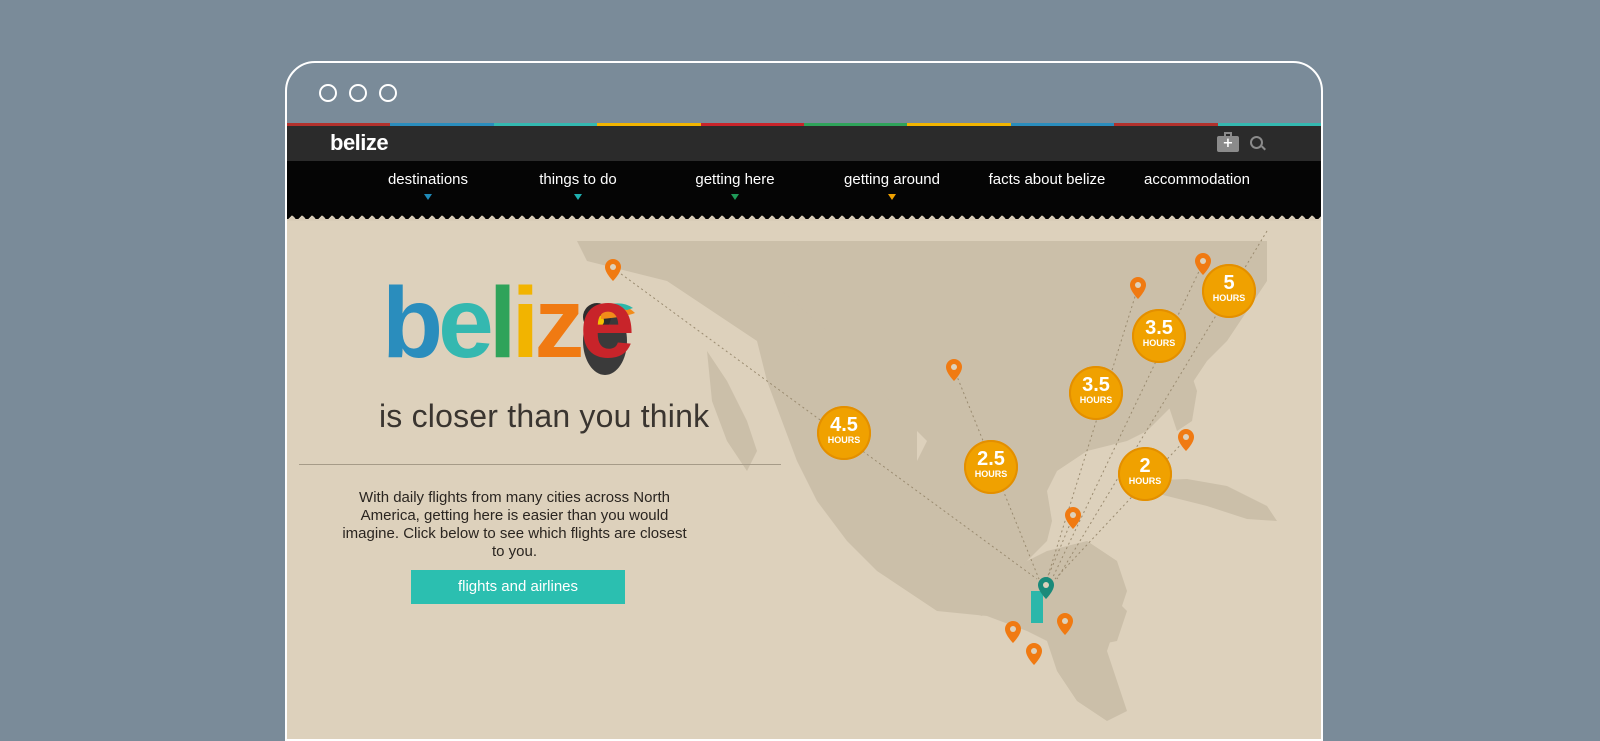 The height and width of the screenshot is (741, 1600). I want to click on belize-highlight, so click(1037, 607).